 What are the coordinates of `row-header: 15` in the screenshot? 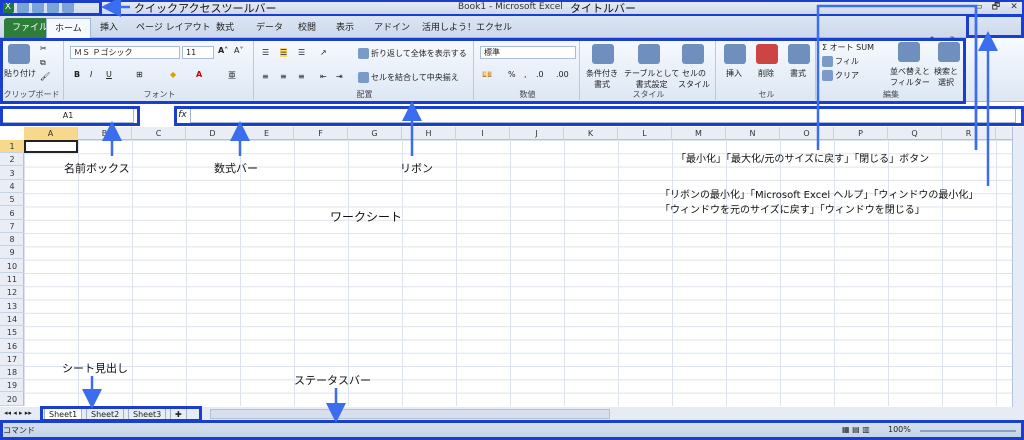 It's located at (12, 333).